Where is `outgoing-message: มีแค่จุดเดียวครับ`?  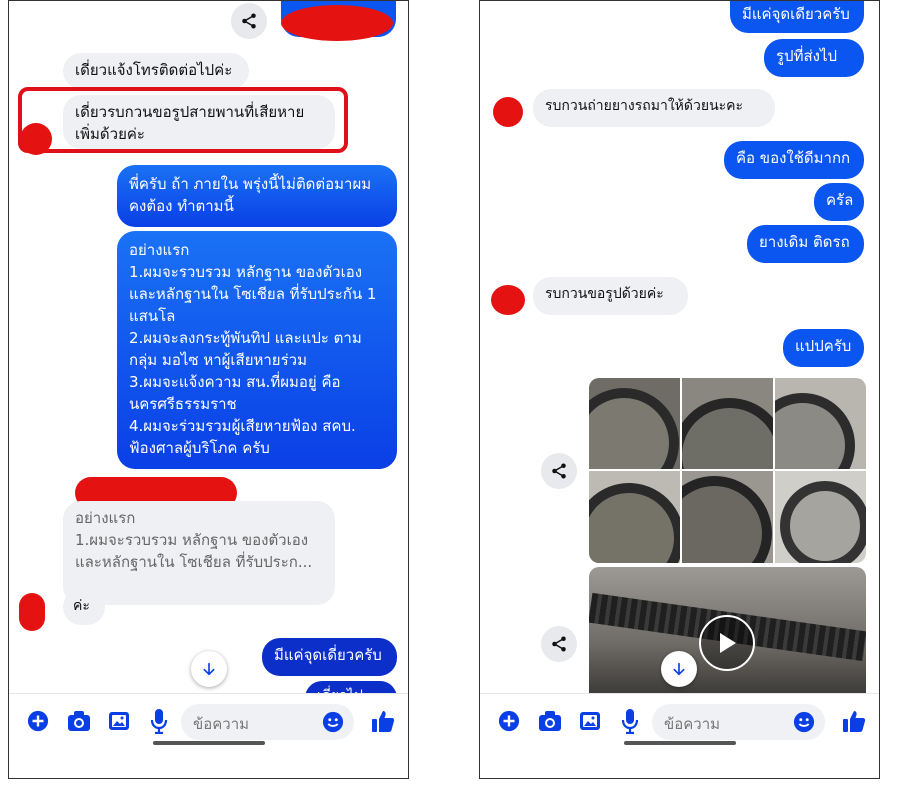 outgoing-message: มีแค่จุดเดียวครับ is located at coordinates (797, 17).